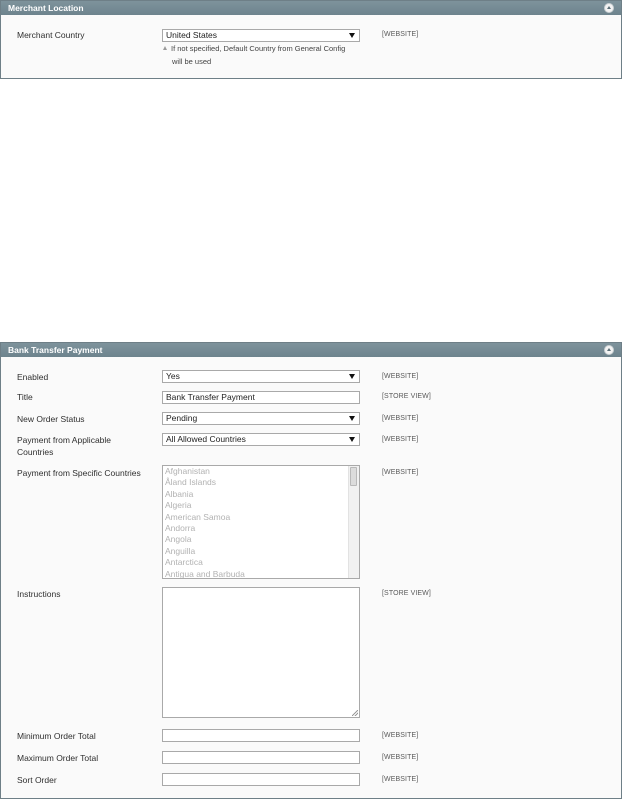 Image resolution: width=622 pixels, height=799 pixels. What do you see at coordinates (182, 418) in the screenshot?
I see `new-order-status-value: Pending` at bounding box center [182, 418].